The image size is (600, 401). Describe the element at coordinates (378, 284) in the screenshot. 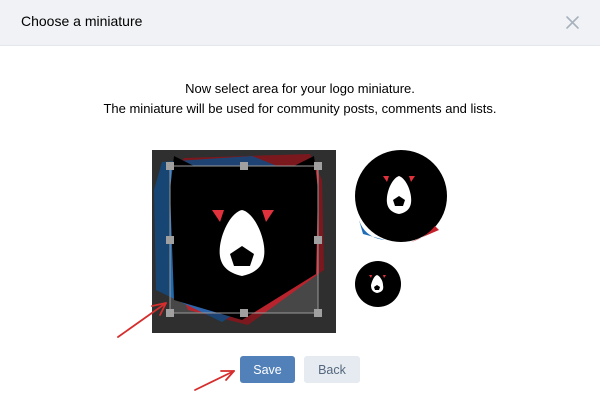

I see `preview-small` at that location.